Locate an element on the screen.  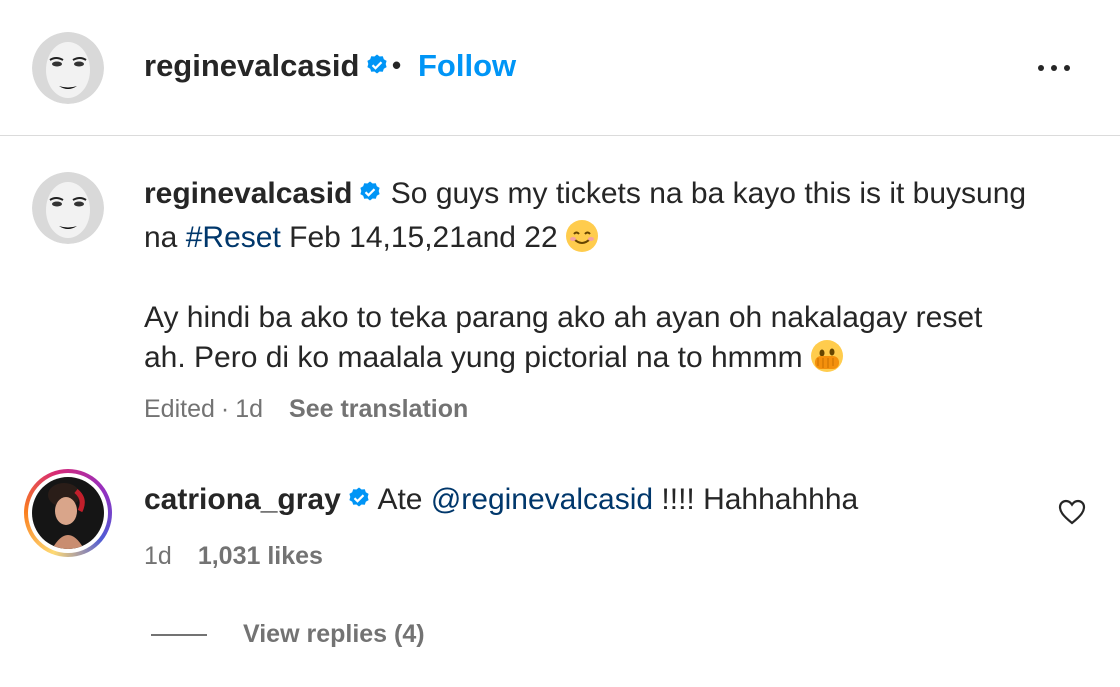
comment-username: catriona_gray is located at coordinates (242, 499).